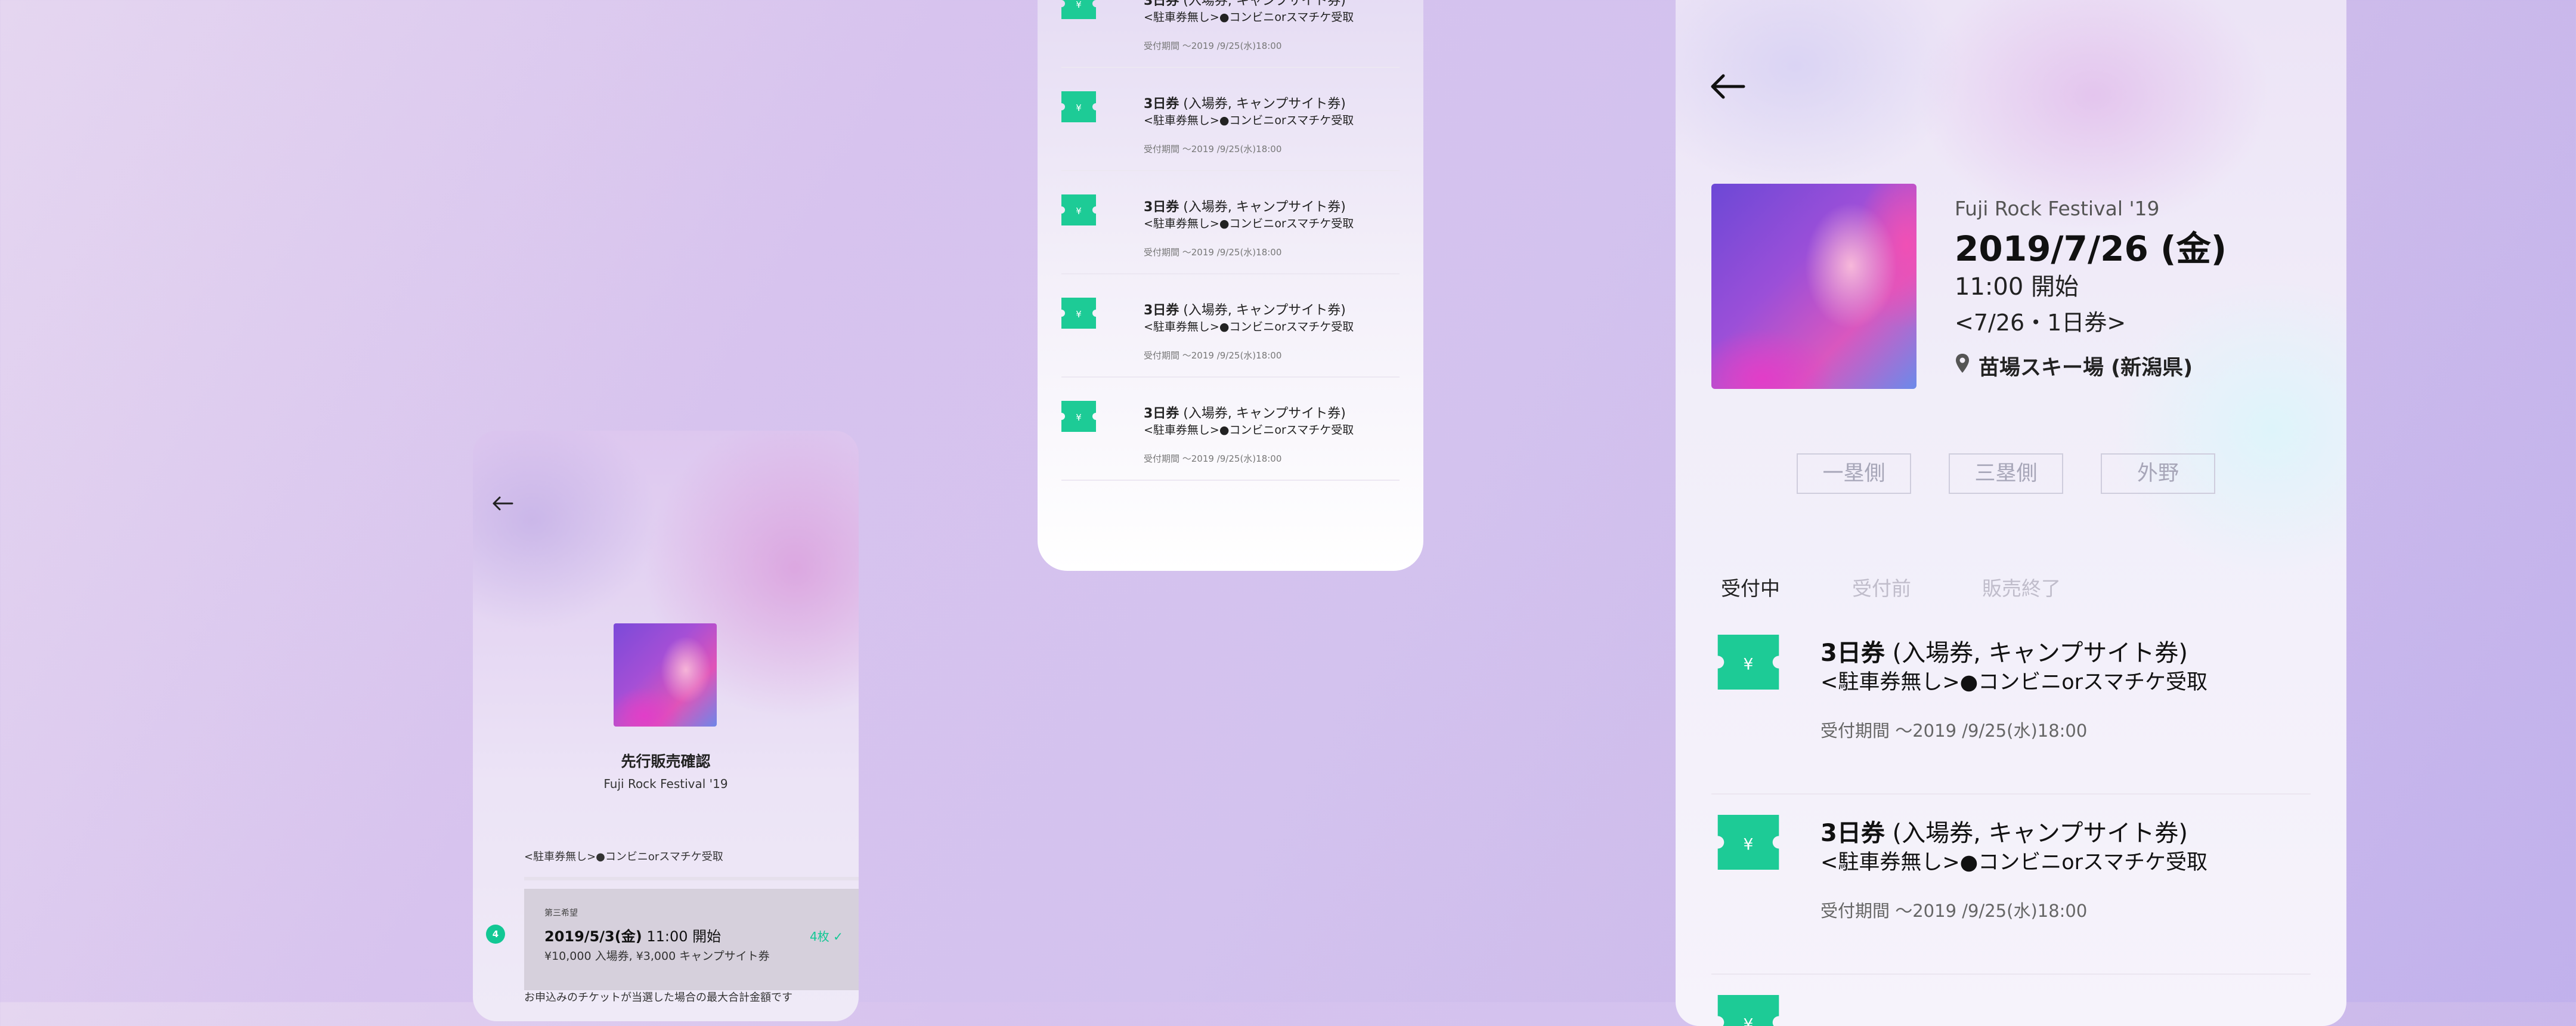  I want to click on preference-number-badge: 4, so click(496, 934).